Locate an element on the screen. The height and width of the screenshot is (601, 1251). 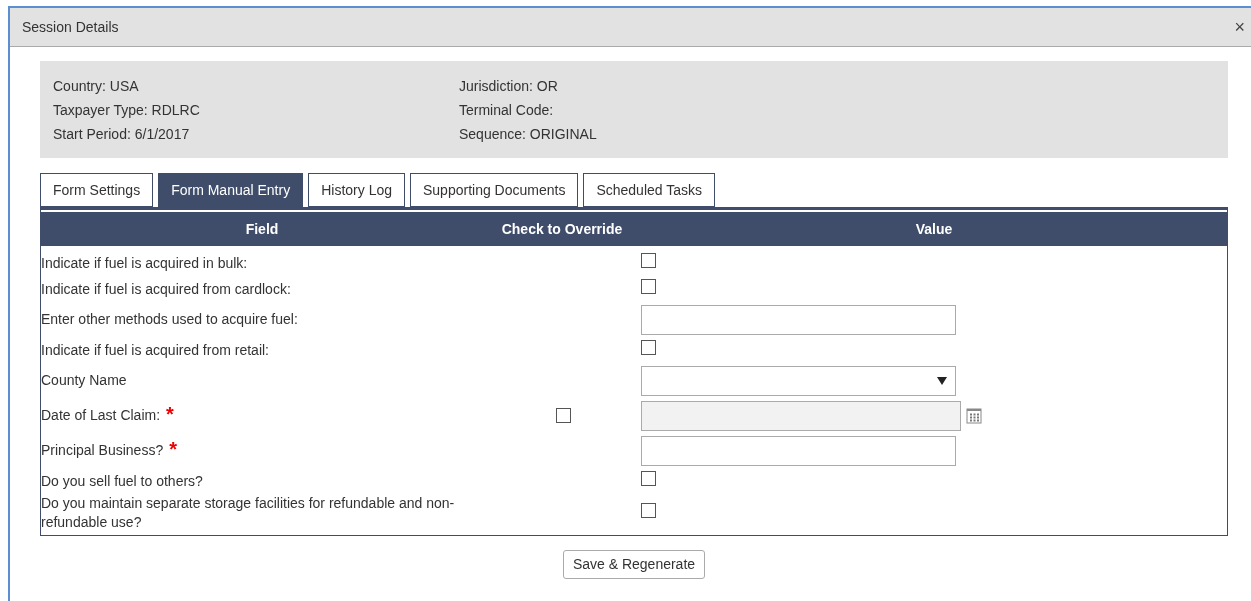
field-label: Date of Last Claim: is located at coordinates (101, 415).